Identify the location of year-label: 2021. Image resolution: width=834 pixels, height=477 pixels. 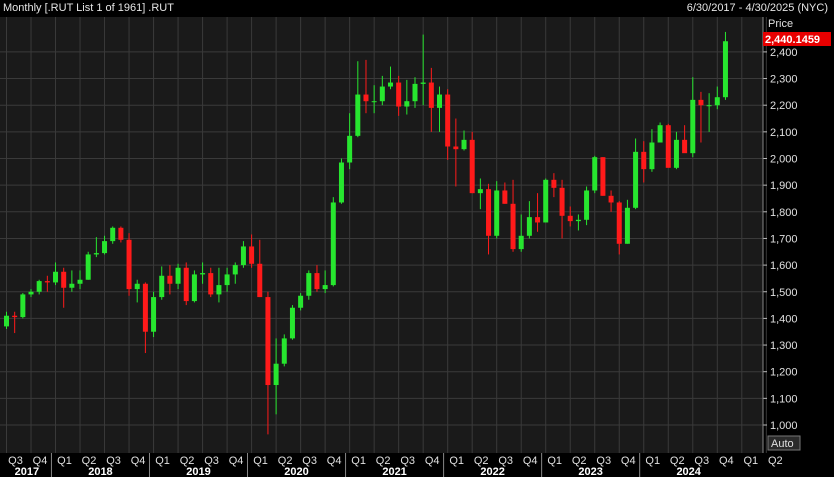
(394, 471).